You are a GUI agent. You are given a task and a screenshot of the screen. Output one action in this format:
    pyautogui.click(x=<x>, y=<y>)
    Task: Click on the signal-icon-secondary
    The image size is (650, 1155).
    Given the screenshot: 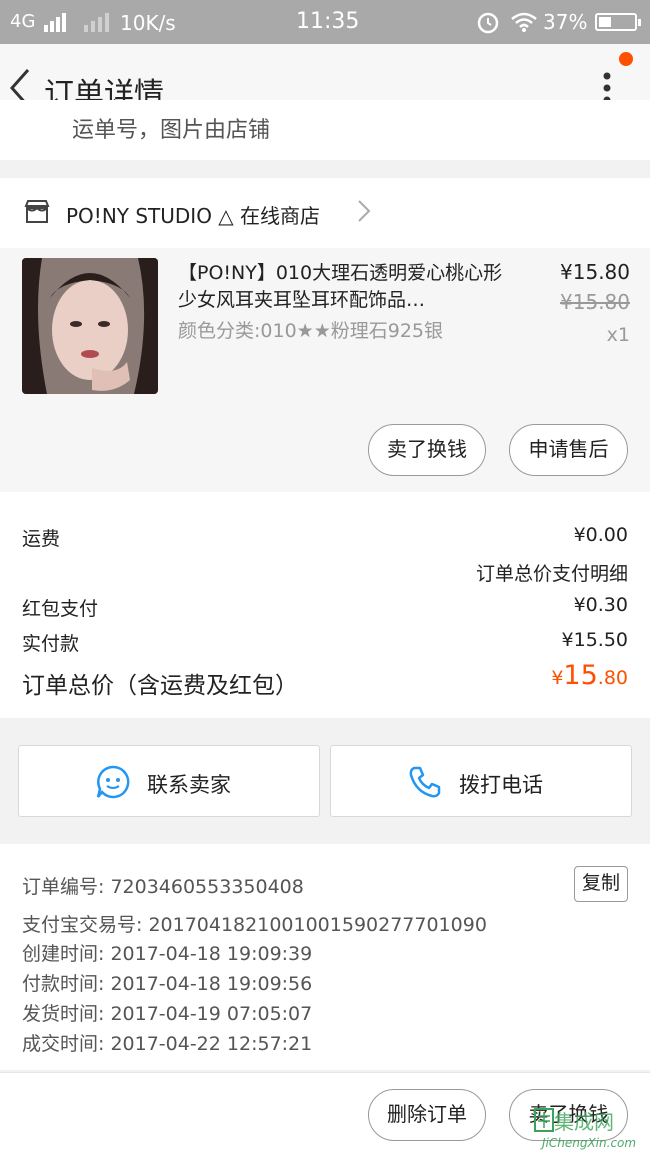 What is the action you would take?
    pyautogui.click(x=97, y=24)
    